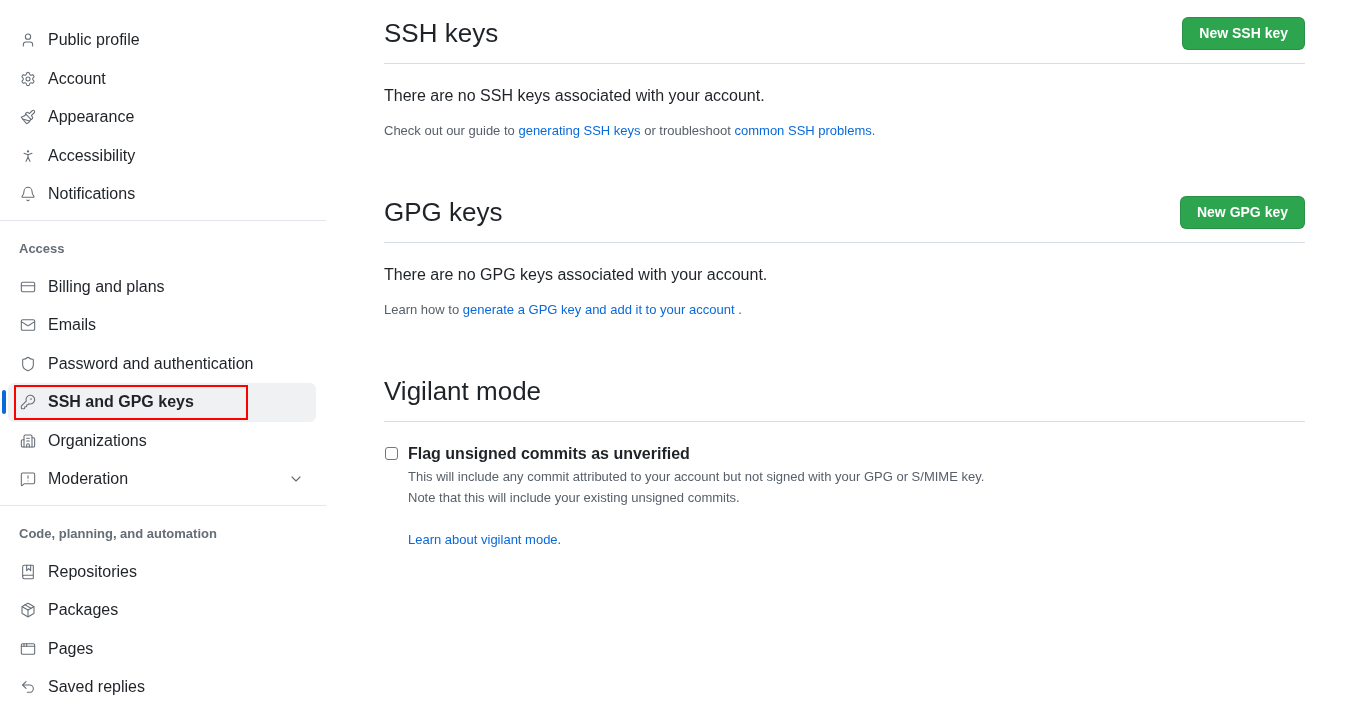  What do you see at coordinates (162, 610) in the screenshot?
I see `sidebar-item: Packages` at bounding box center [162, 610].